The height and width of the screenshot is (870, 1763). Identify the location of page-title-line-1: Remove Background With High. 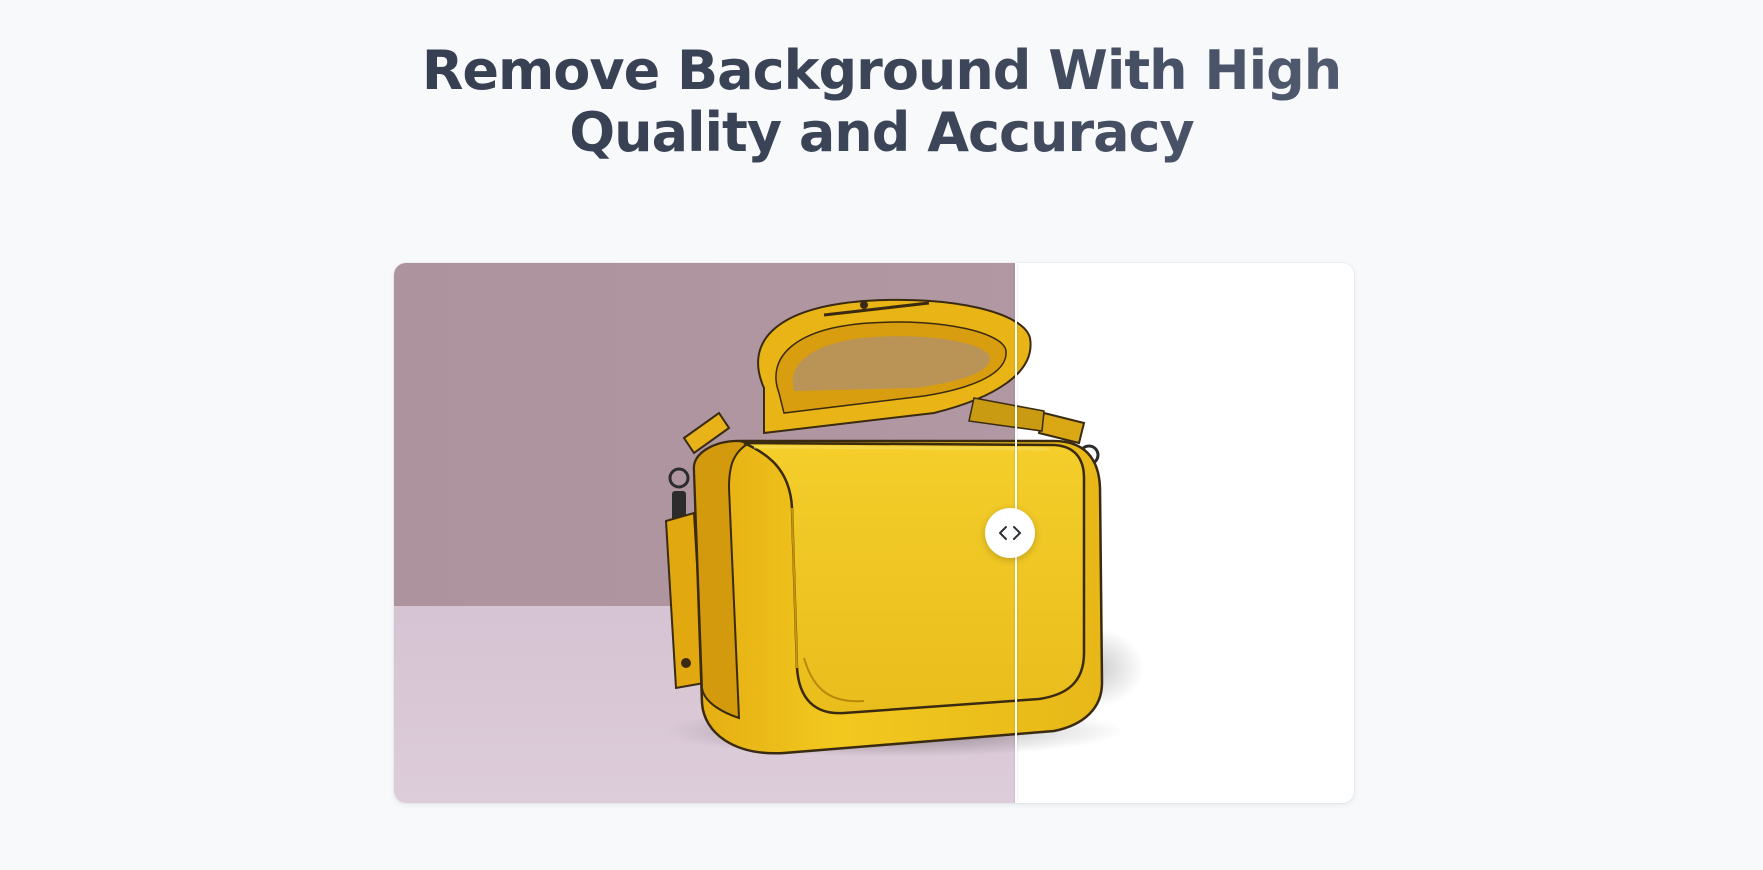
(881, 71).